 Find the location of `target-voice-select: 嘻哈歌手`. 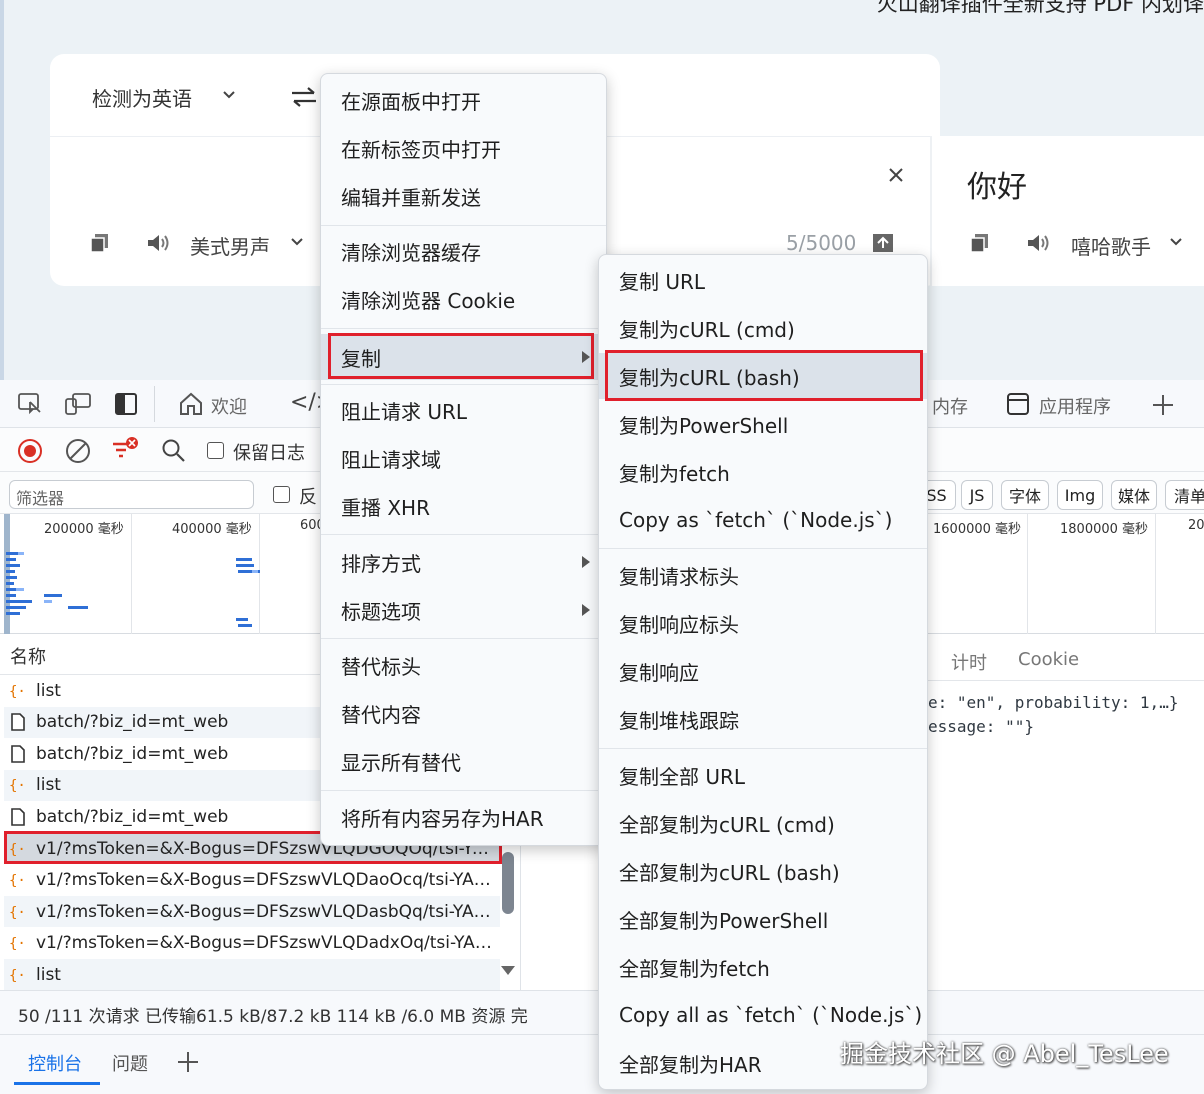

target-voice-select: 嘻哈歌手 is located at coordinates (1111, 245).